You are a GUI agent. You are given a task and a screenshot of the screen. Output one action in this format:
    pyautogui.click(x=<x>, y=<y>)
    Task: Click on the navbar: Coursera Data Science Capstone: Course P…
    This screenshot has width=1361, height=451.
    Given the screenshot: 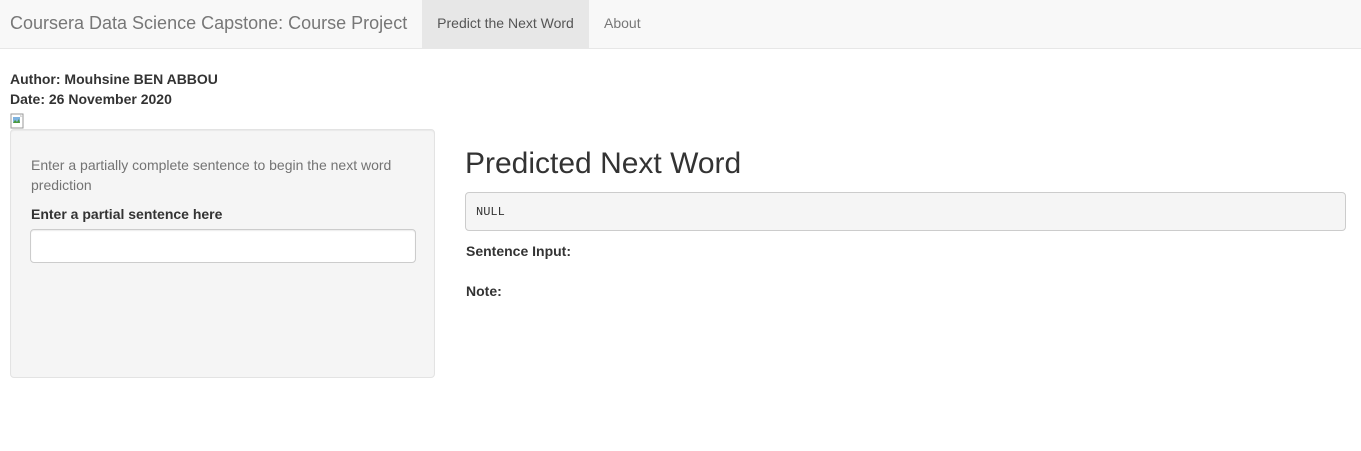 What is the action you would take?
    pyautogui.click(x=680, y=24)
    